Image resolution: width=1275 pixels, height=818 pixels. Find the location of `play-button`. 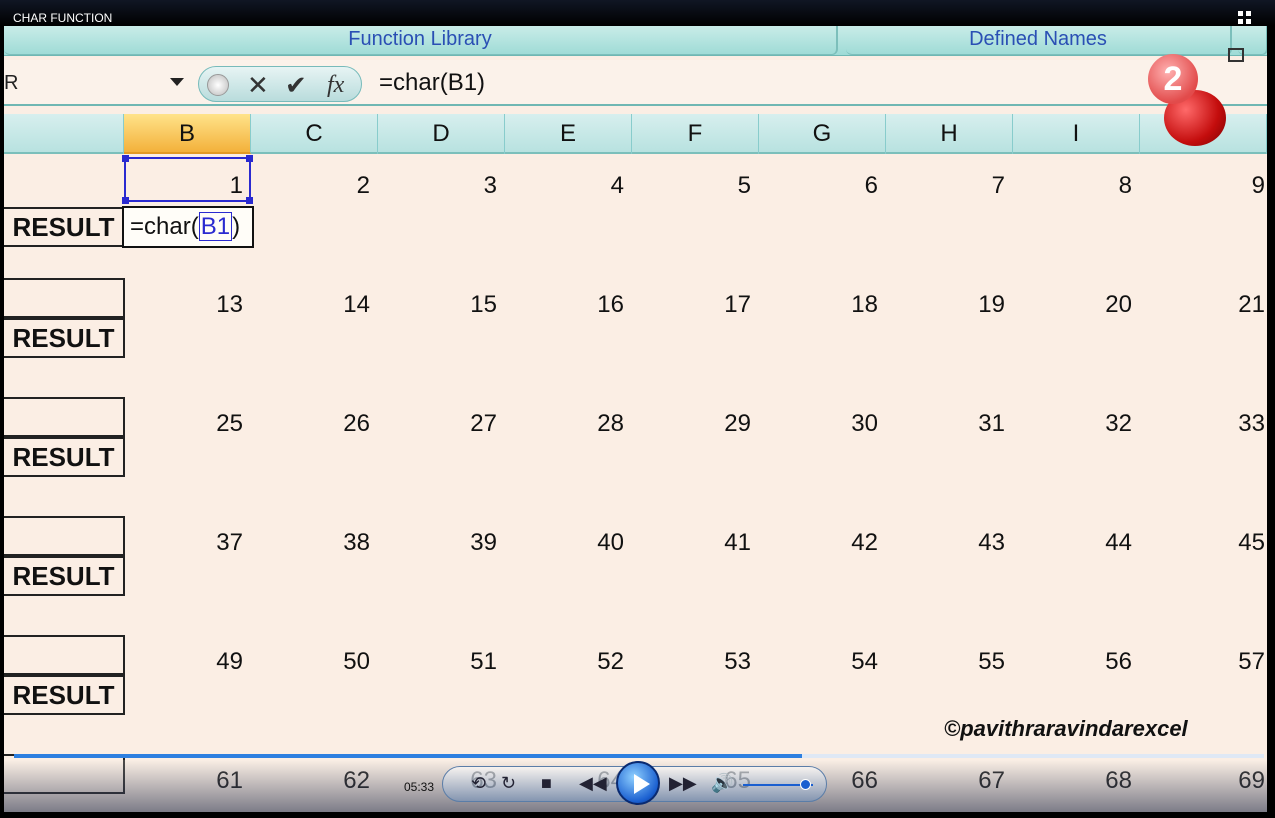

play-button is located at coordinates (638, 783).